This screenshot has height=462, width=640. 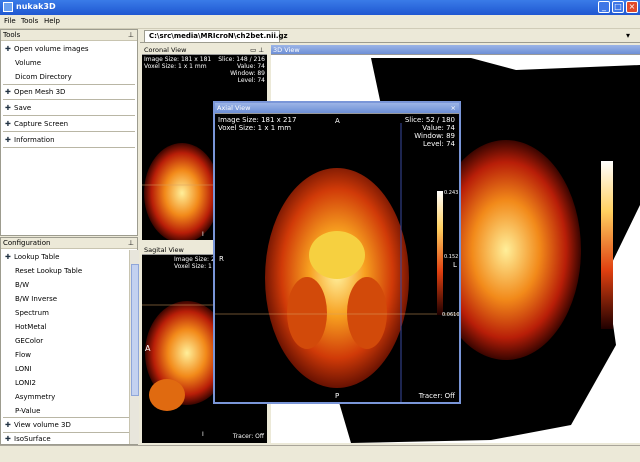 I want to click on tools-item-capture: ✚ Capture Screen, so click(x=36, y=124).